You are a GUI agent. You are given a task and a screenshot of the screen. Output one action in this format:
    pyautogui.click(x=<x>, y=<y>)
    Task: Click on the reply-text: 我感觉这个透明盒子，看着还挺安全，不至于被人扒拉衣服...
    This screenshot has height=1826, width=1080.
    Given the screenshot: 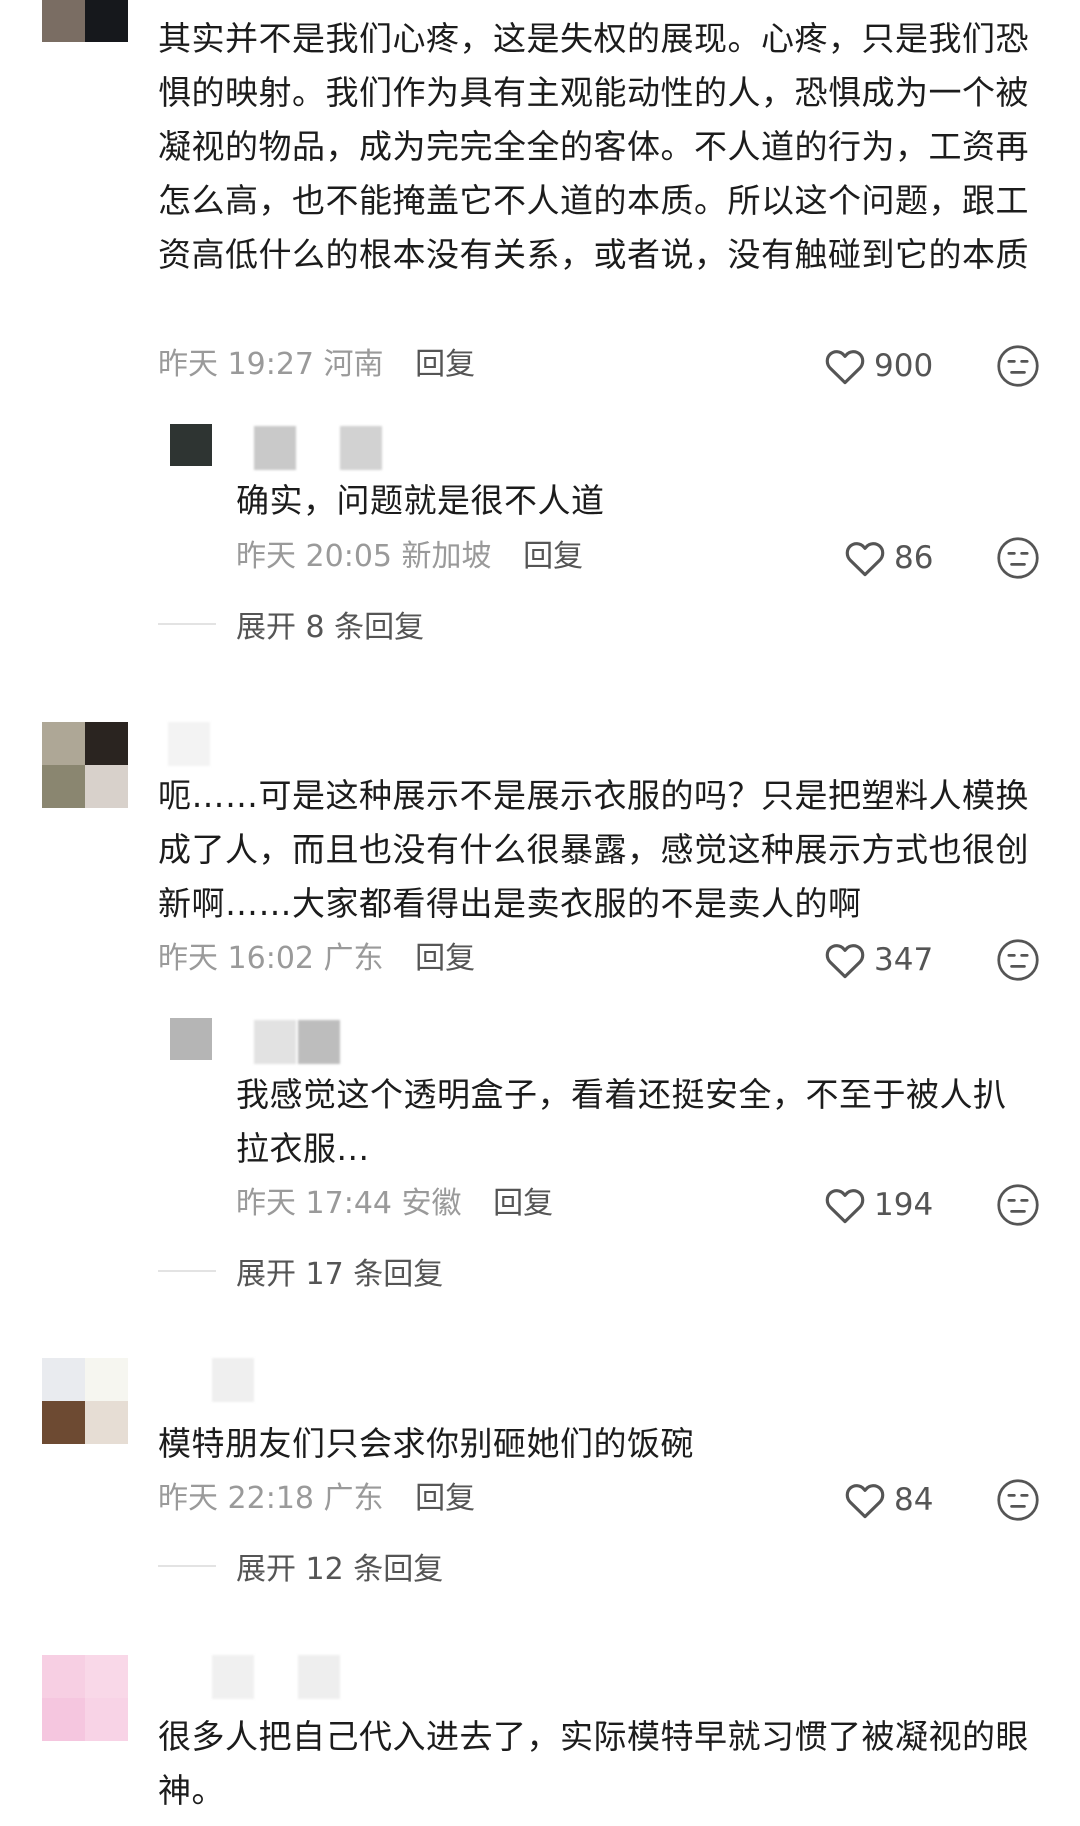 What is the action you would take?
    pyautogui.click(x=621, y=1121)
    